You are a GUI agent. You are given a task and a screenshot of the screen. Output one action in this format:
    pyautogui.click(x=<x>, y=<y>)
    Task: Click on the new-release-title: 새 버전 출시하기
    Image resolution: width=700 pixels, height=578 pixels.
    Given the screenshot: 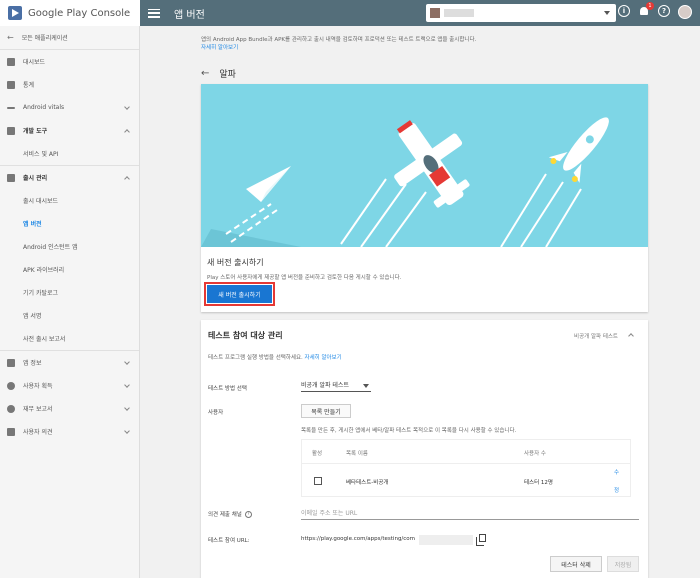 What is the action you would take?
    pyautogui.click(x=235, y=262)
    